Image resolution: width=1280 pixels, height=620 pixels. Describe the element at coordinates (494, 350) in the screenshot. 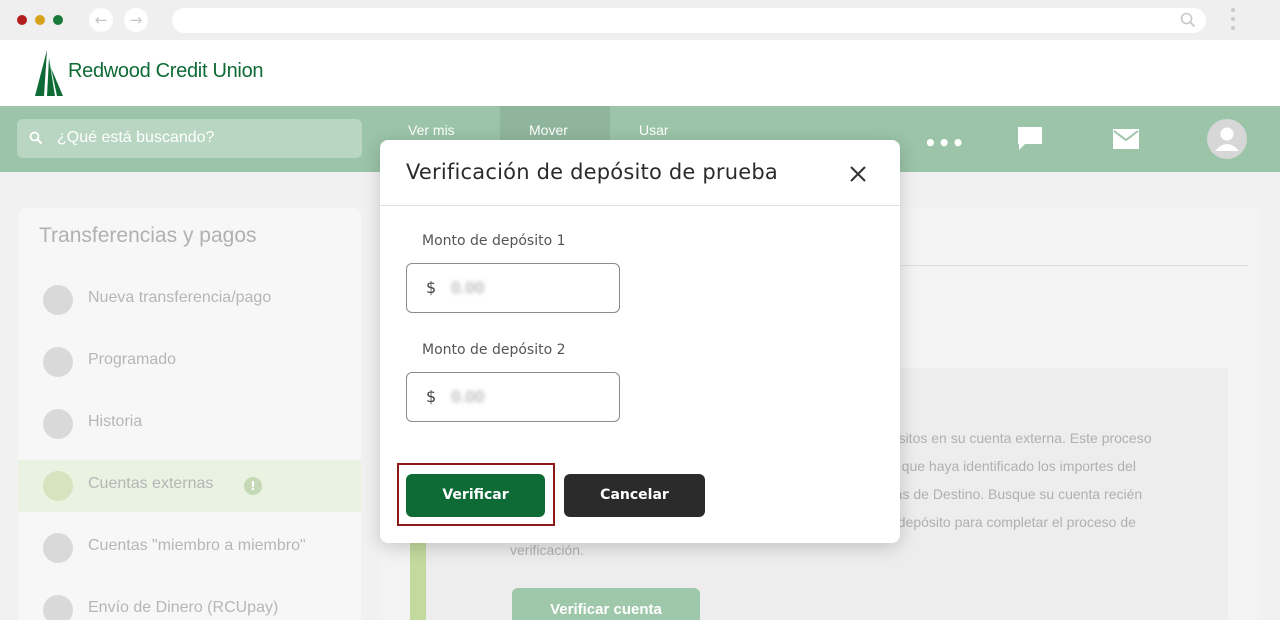

I see `deposit-2-label: Monto de depósito 2` at that location.